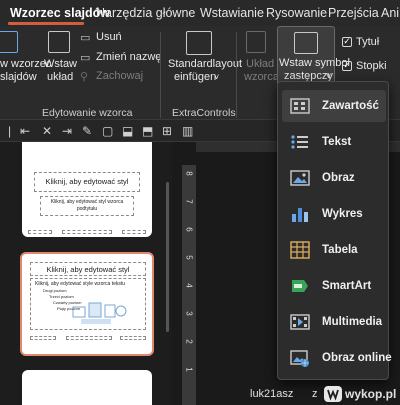  I want to click on slide2-title: Kliknij, aby edytować styl, so click(88, 269).